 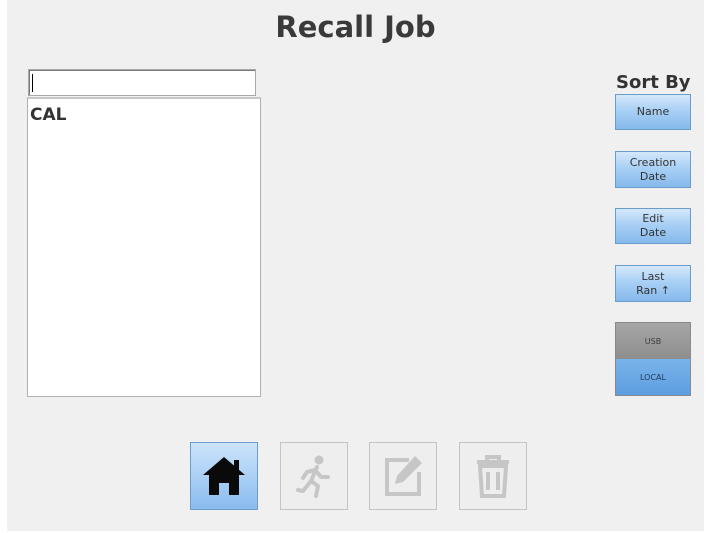 I want to click on usb-storage-button: USB, so click(x=653, y=341).